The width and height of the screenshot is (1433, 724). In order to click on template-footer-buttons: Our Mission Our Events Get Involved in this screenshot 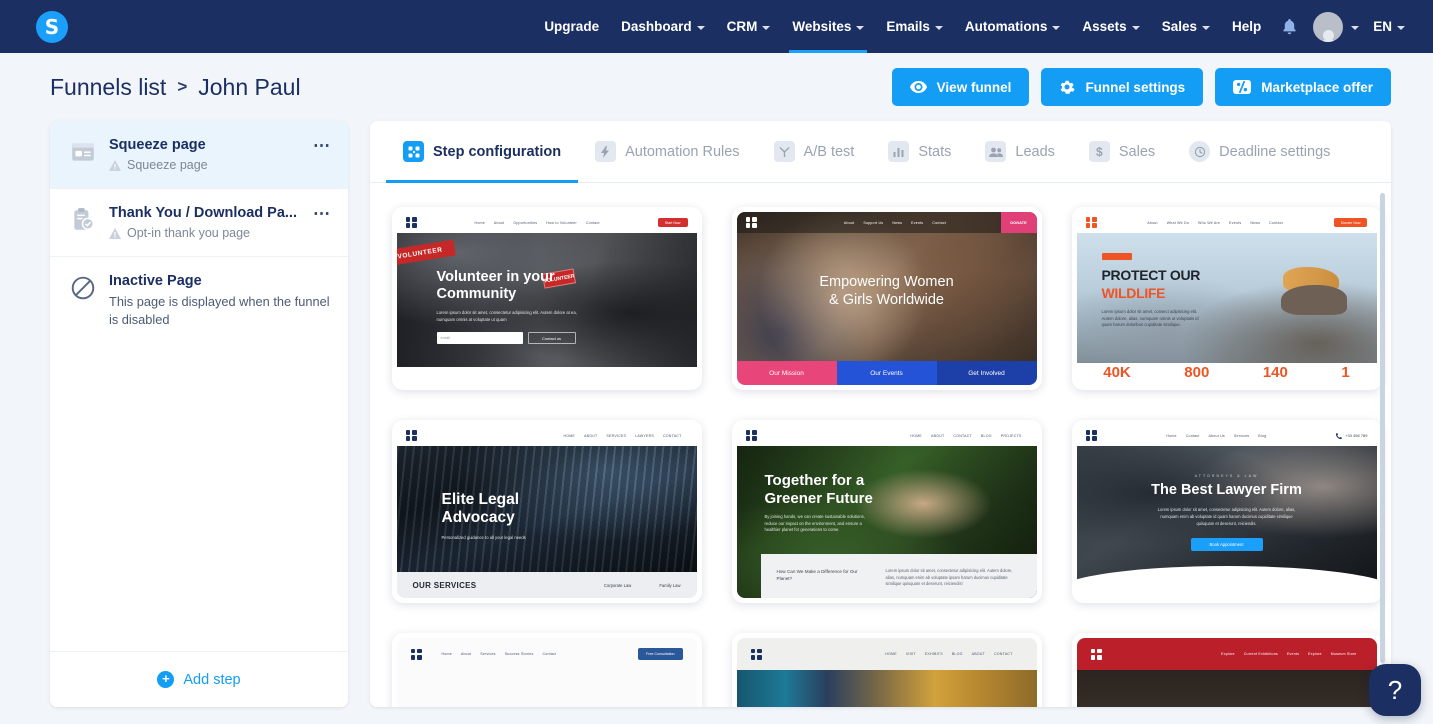, I will do `click(886, 373)`.